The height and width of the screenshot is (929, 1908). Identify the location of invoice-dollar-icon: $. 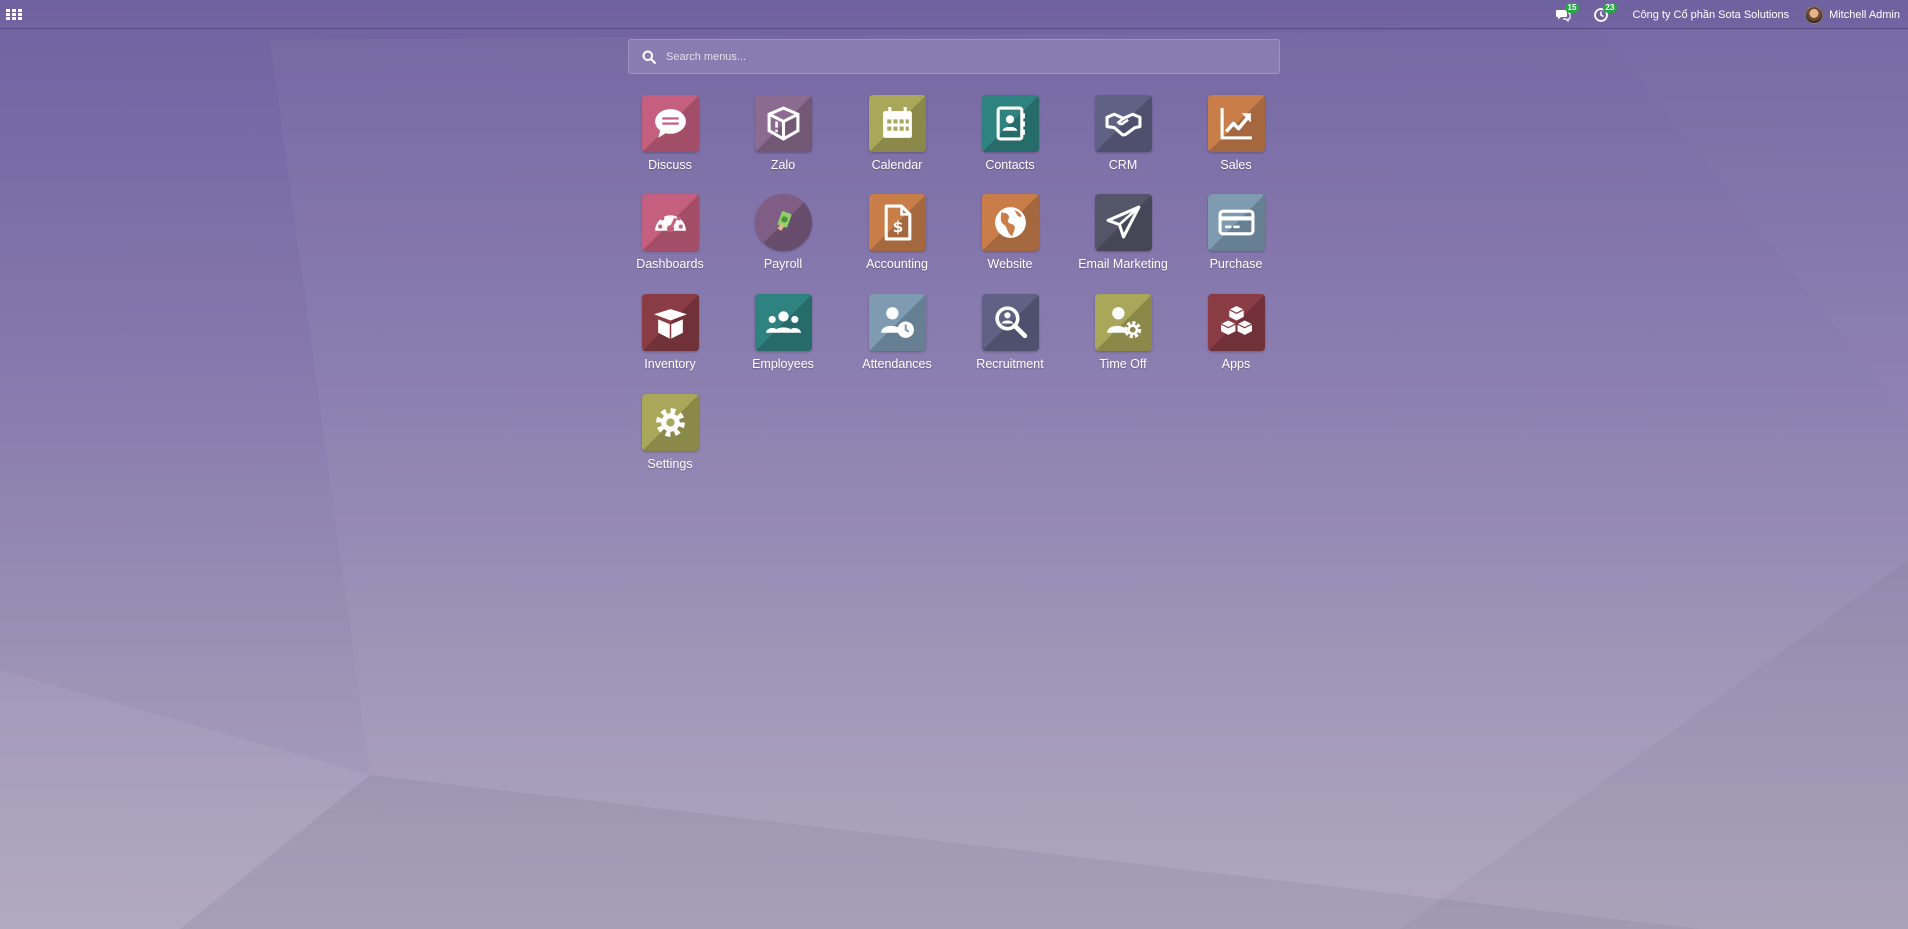
(897, 222).